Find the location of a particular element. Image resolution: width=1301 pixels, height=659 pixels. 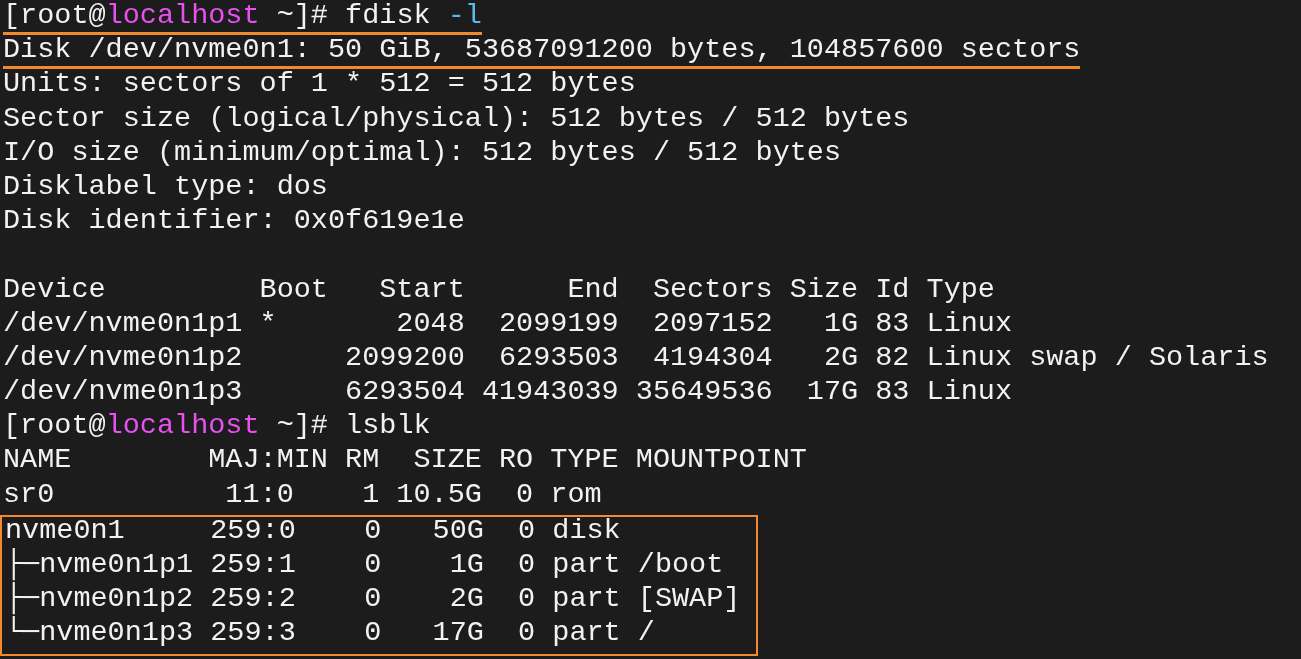

output-line: Sector size (logical/physical): 512 bytes / 512 bytes is located at coordinates (456, 119).